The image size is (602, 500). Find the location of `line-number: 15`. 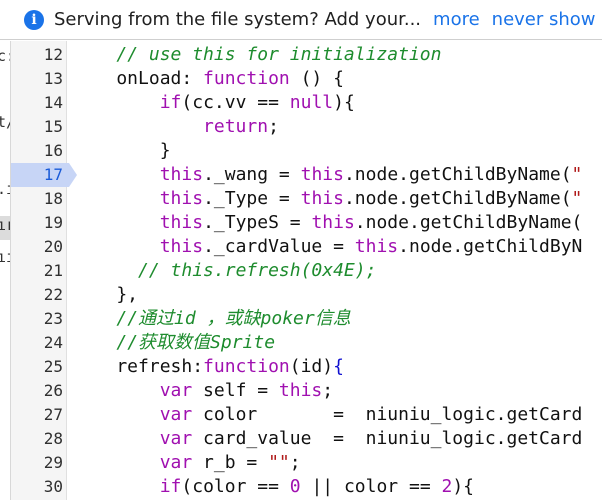

line-number: 15 is located at coordinates (40, 127).